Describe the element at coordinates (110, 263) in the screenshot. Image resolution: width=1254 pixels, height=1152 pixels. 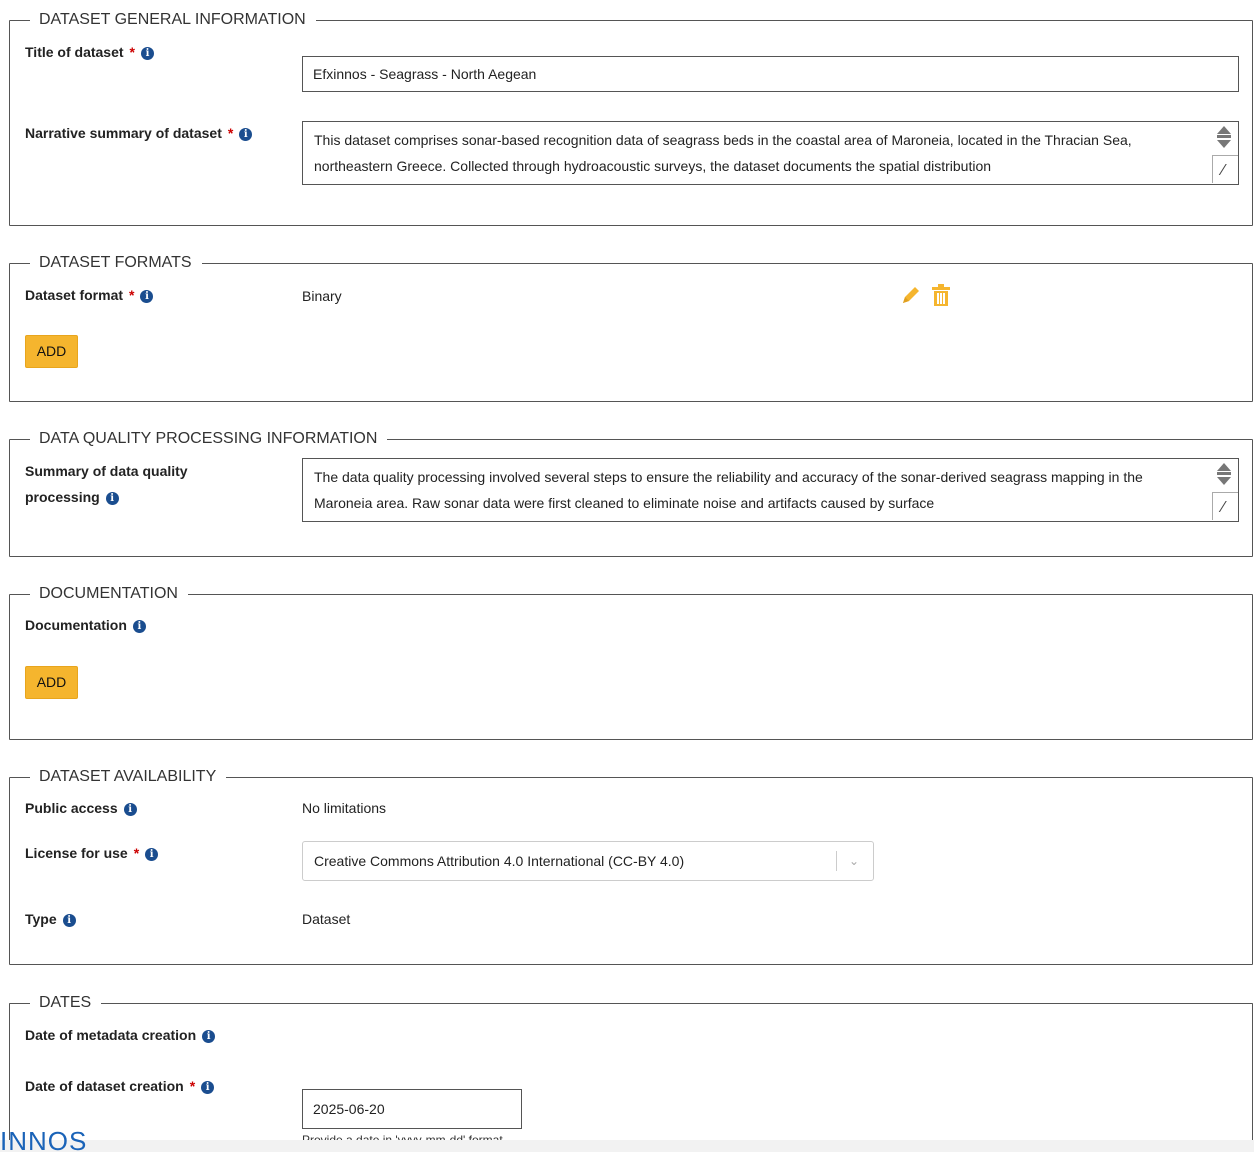
I see `section-legend: DATASET FORMATS` at that location.